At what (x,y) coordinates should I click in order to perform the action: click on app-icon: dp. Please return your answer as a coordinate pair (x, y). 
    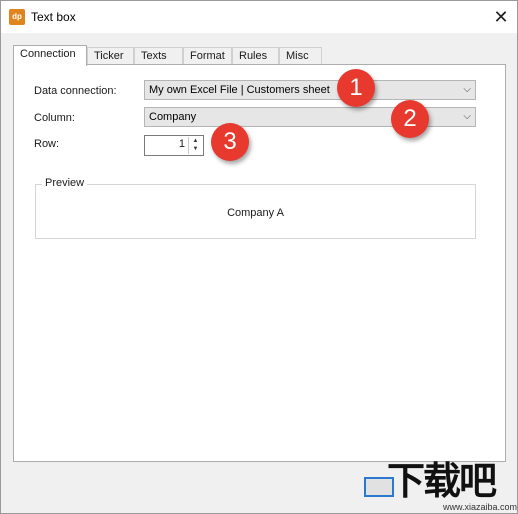
    Looking at the image, I should click on (17, 17).